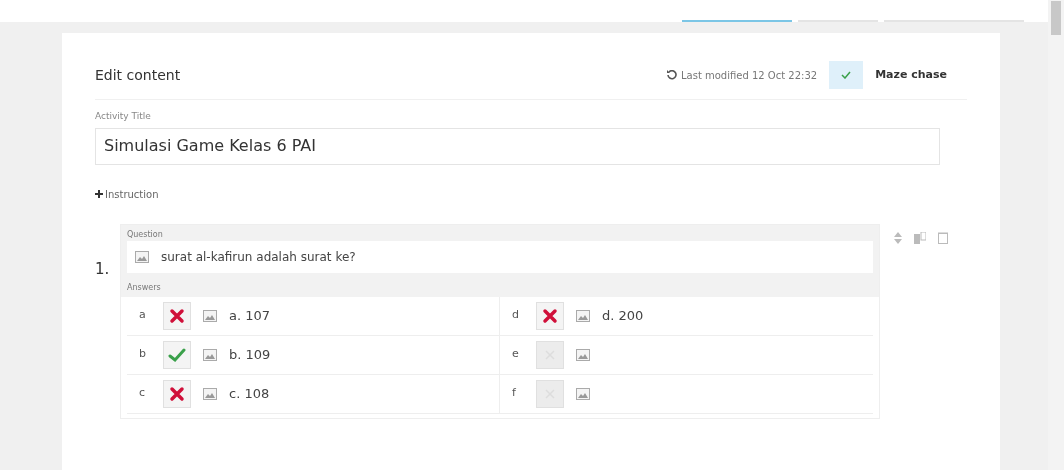 Image resolution: width=1064 pixels, height=470 pixels. I want to click on duplicate-icon, so click(920, 237).